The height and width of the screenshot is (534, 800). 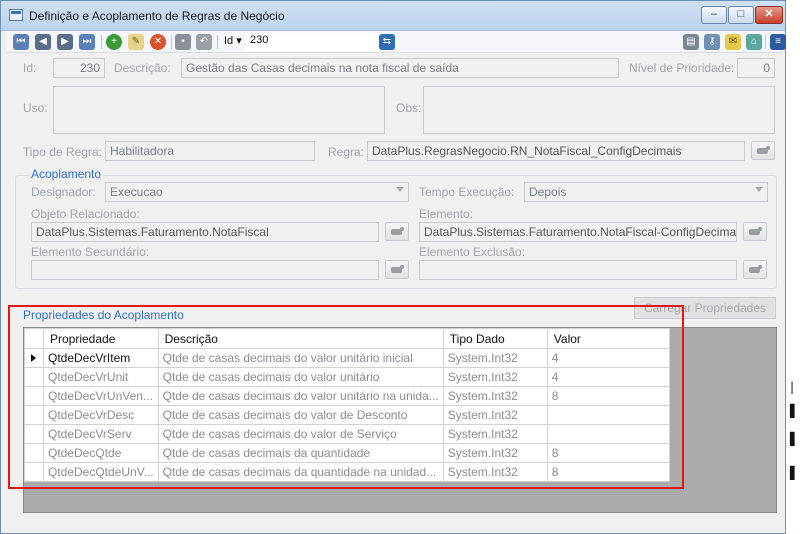 I want to click on column-header-valor: Valor, so click(x=608, y=338).